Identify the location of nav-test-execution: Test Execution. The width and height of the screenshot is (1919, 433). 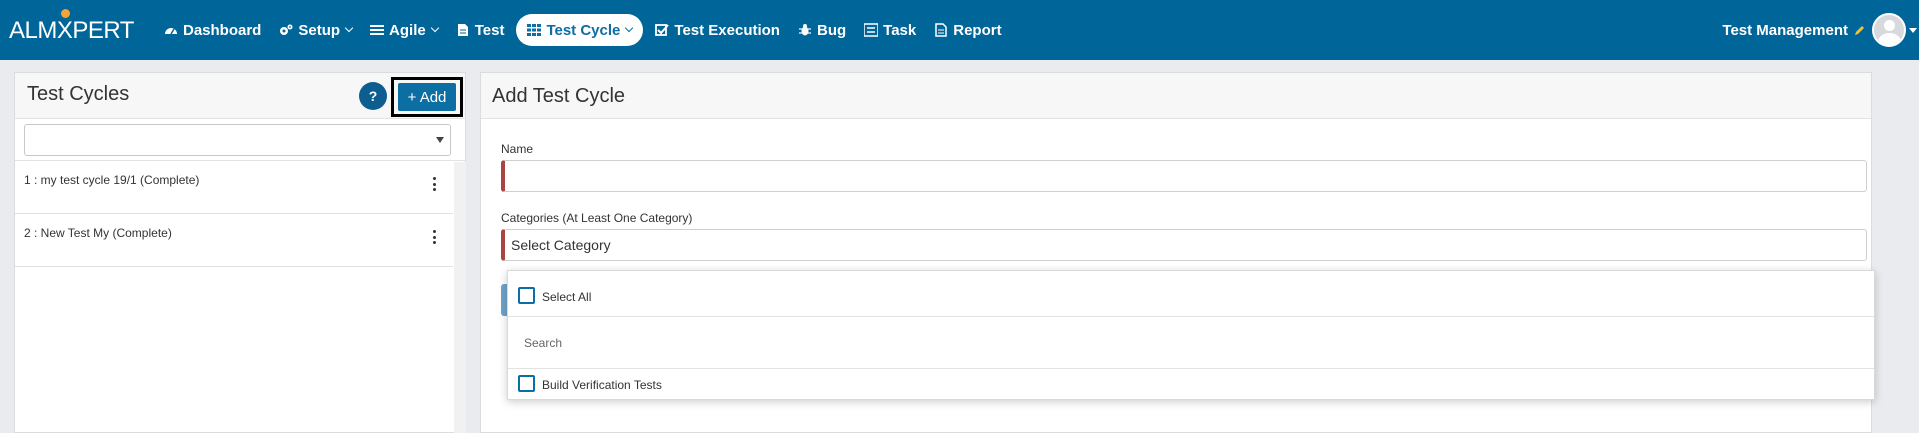
(717, 30).